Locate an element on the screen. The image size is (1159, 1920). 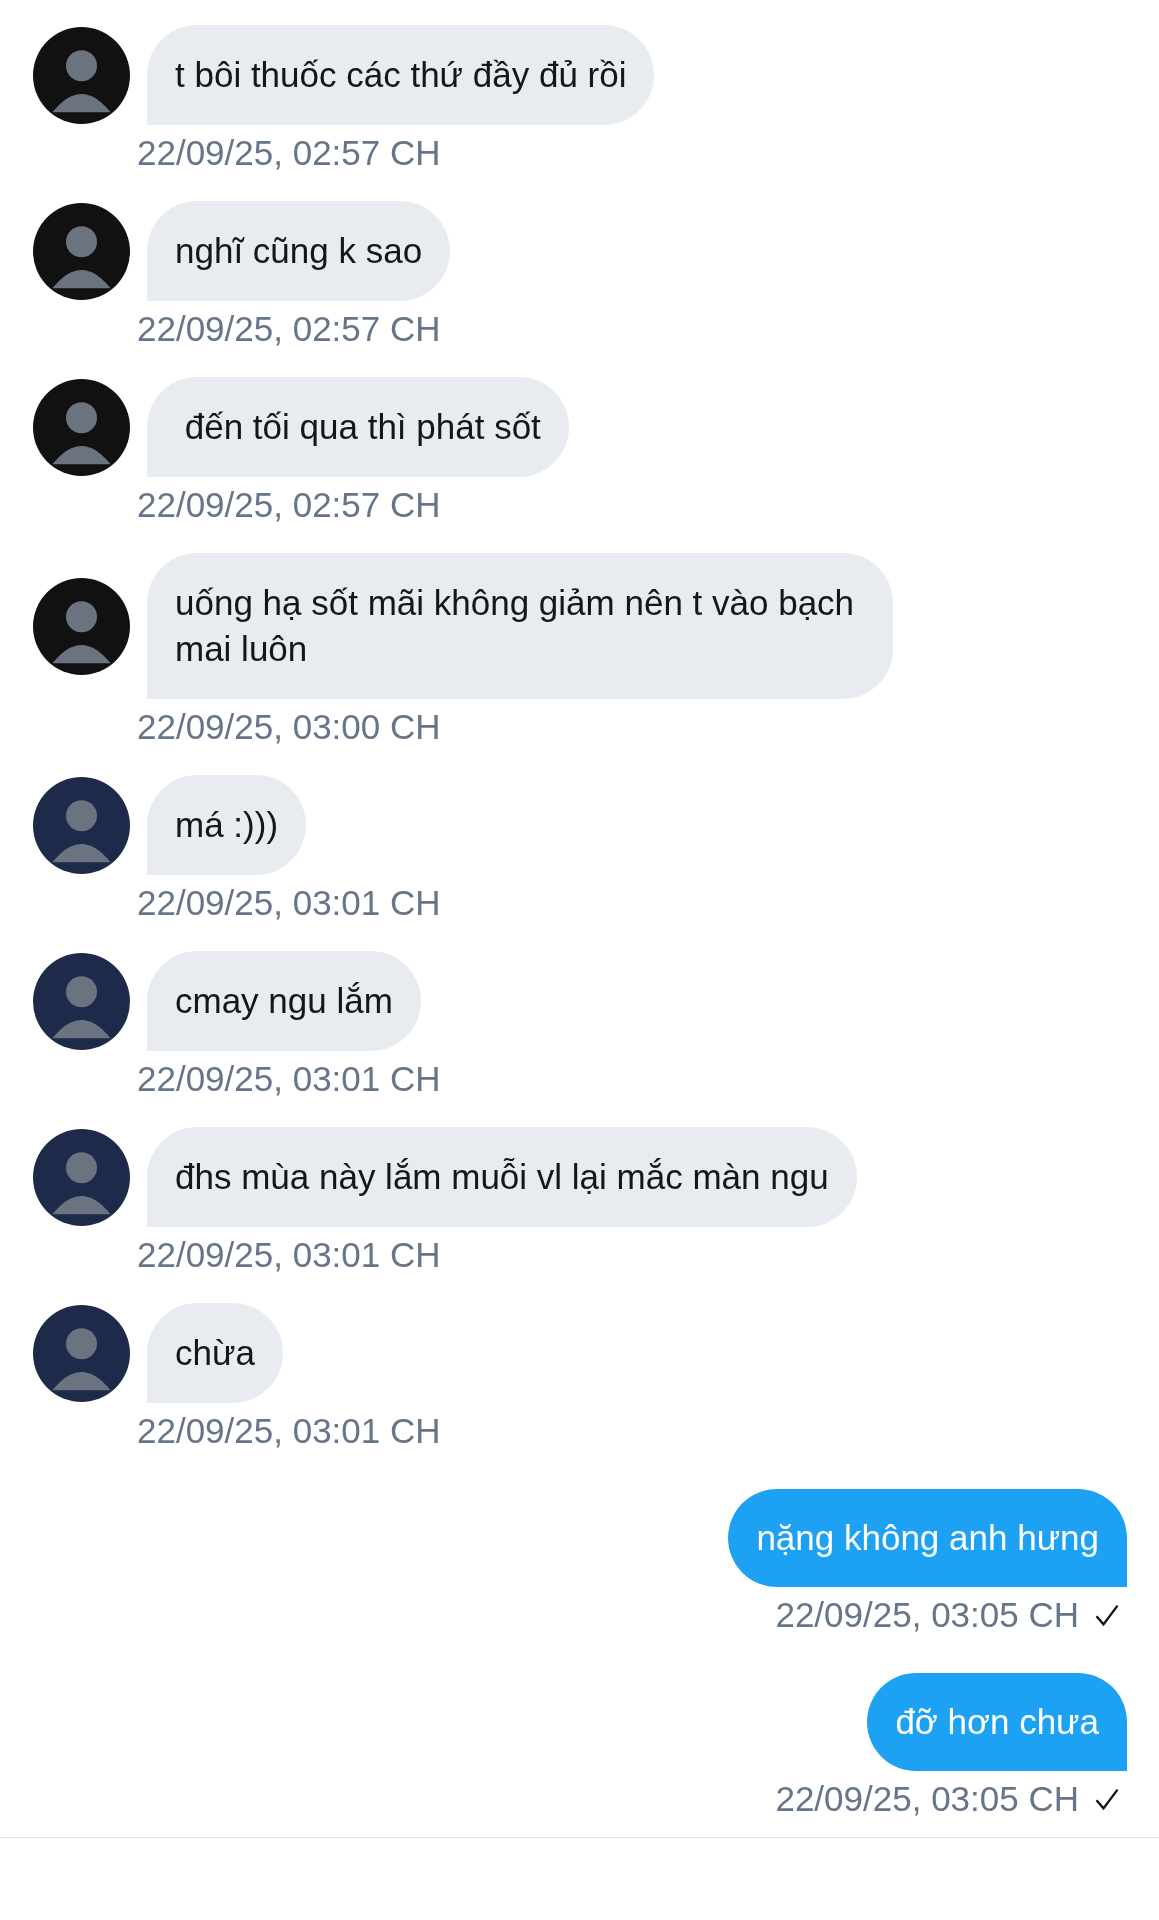
message-bubble: uống hạ sốt mãi không giảm nên t vào bạch mai luôn is located at coordinates (520, 626).